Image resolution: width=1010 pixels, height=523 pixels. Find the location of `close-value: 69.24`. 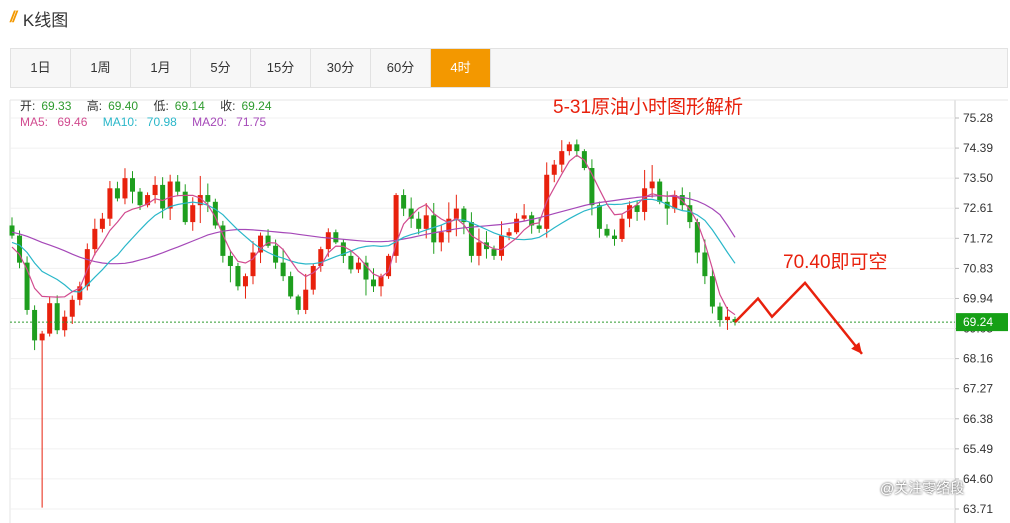

close-value: 69.24 is located at coordinates (256, 106).